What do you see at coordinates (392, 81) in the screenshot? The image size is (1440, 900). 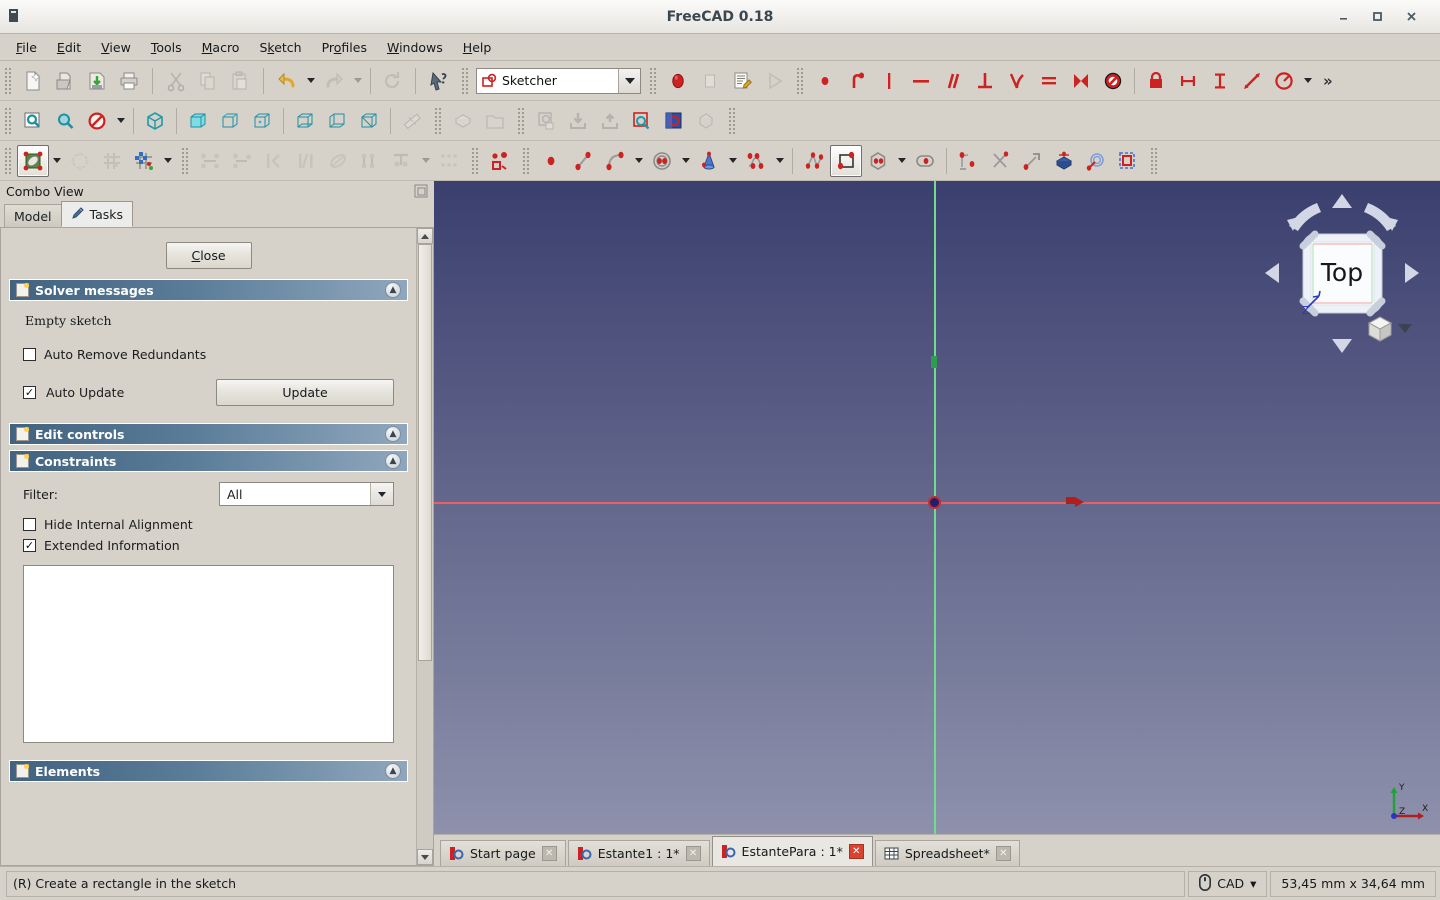 I see `refresh-icon` at bounding box center [392, 81].